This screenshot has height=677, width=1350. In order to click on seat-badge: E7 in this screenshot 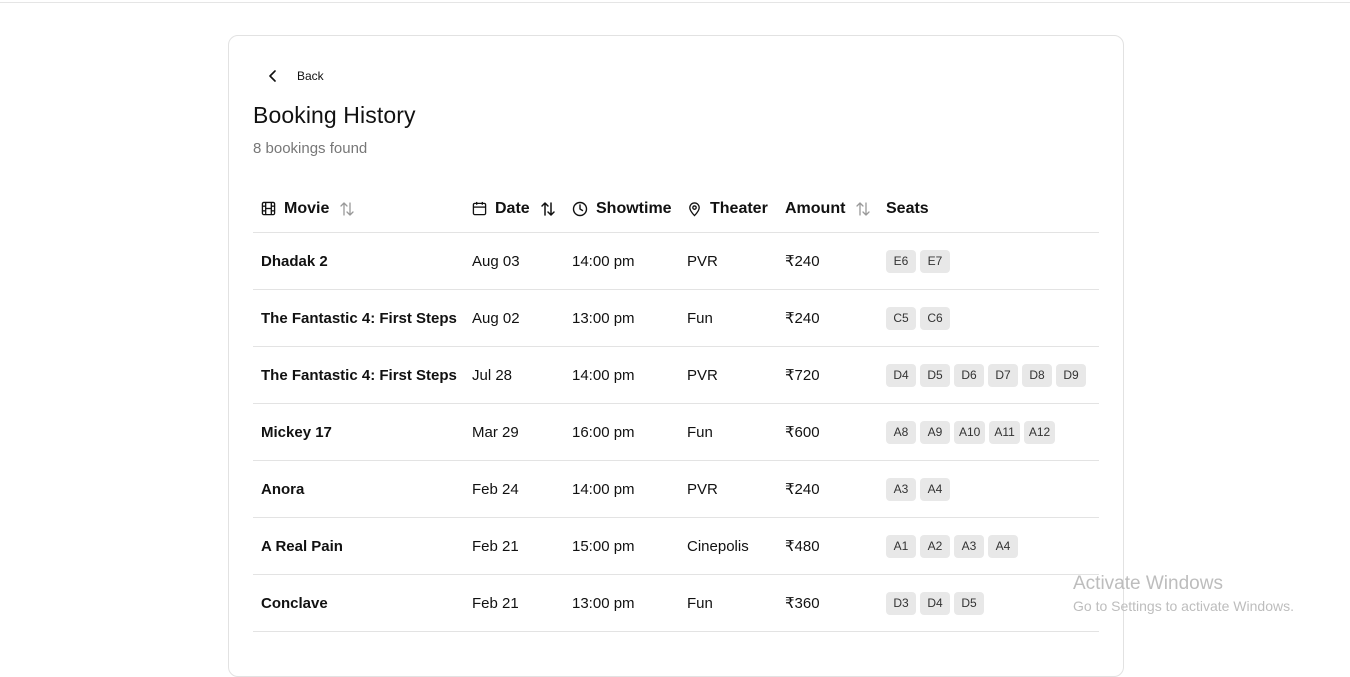, I will do `click(935, 261)`.